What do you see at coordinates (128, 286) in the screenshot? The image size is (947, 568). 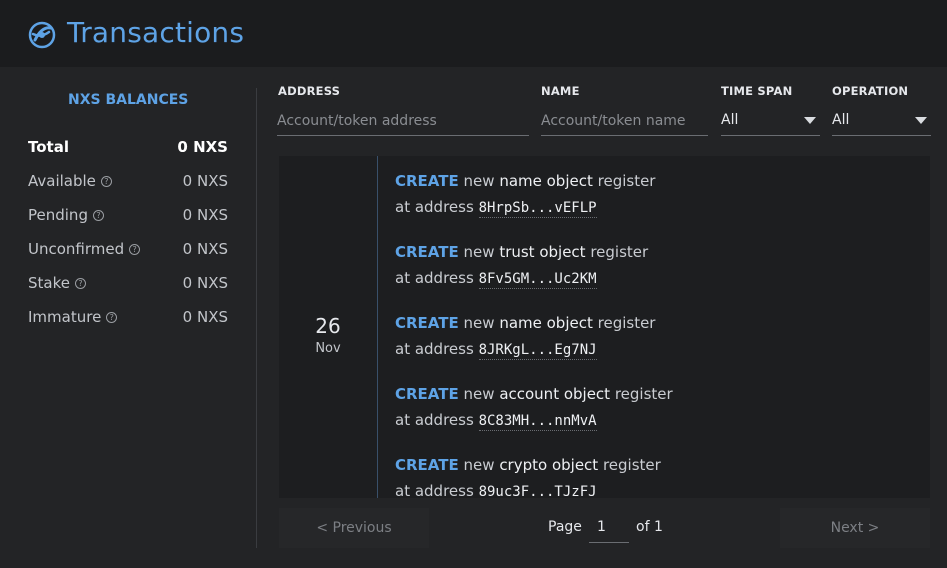 I see `balance-row-stake: Stake? 0 NXS` at bounding box center [128, 286].